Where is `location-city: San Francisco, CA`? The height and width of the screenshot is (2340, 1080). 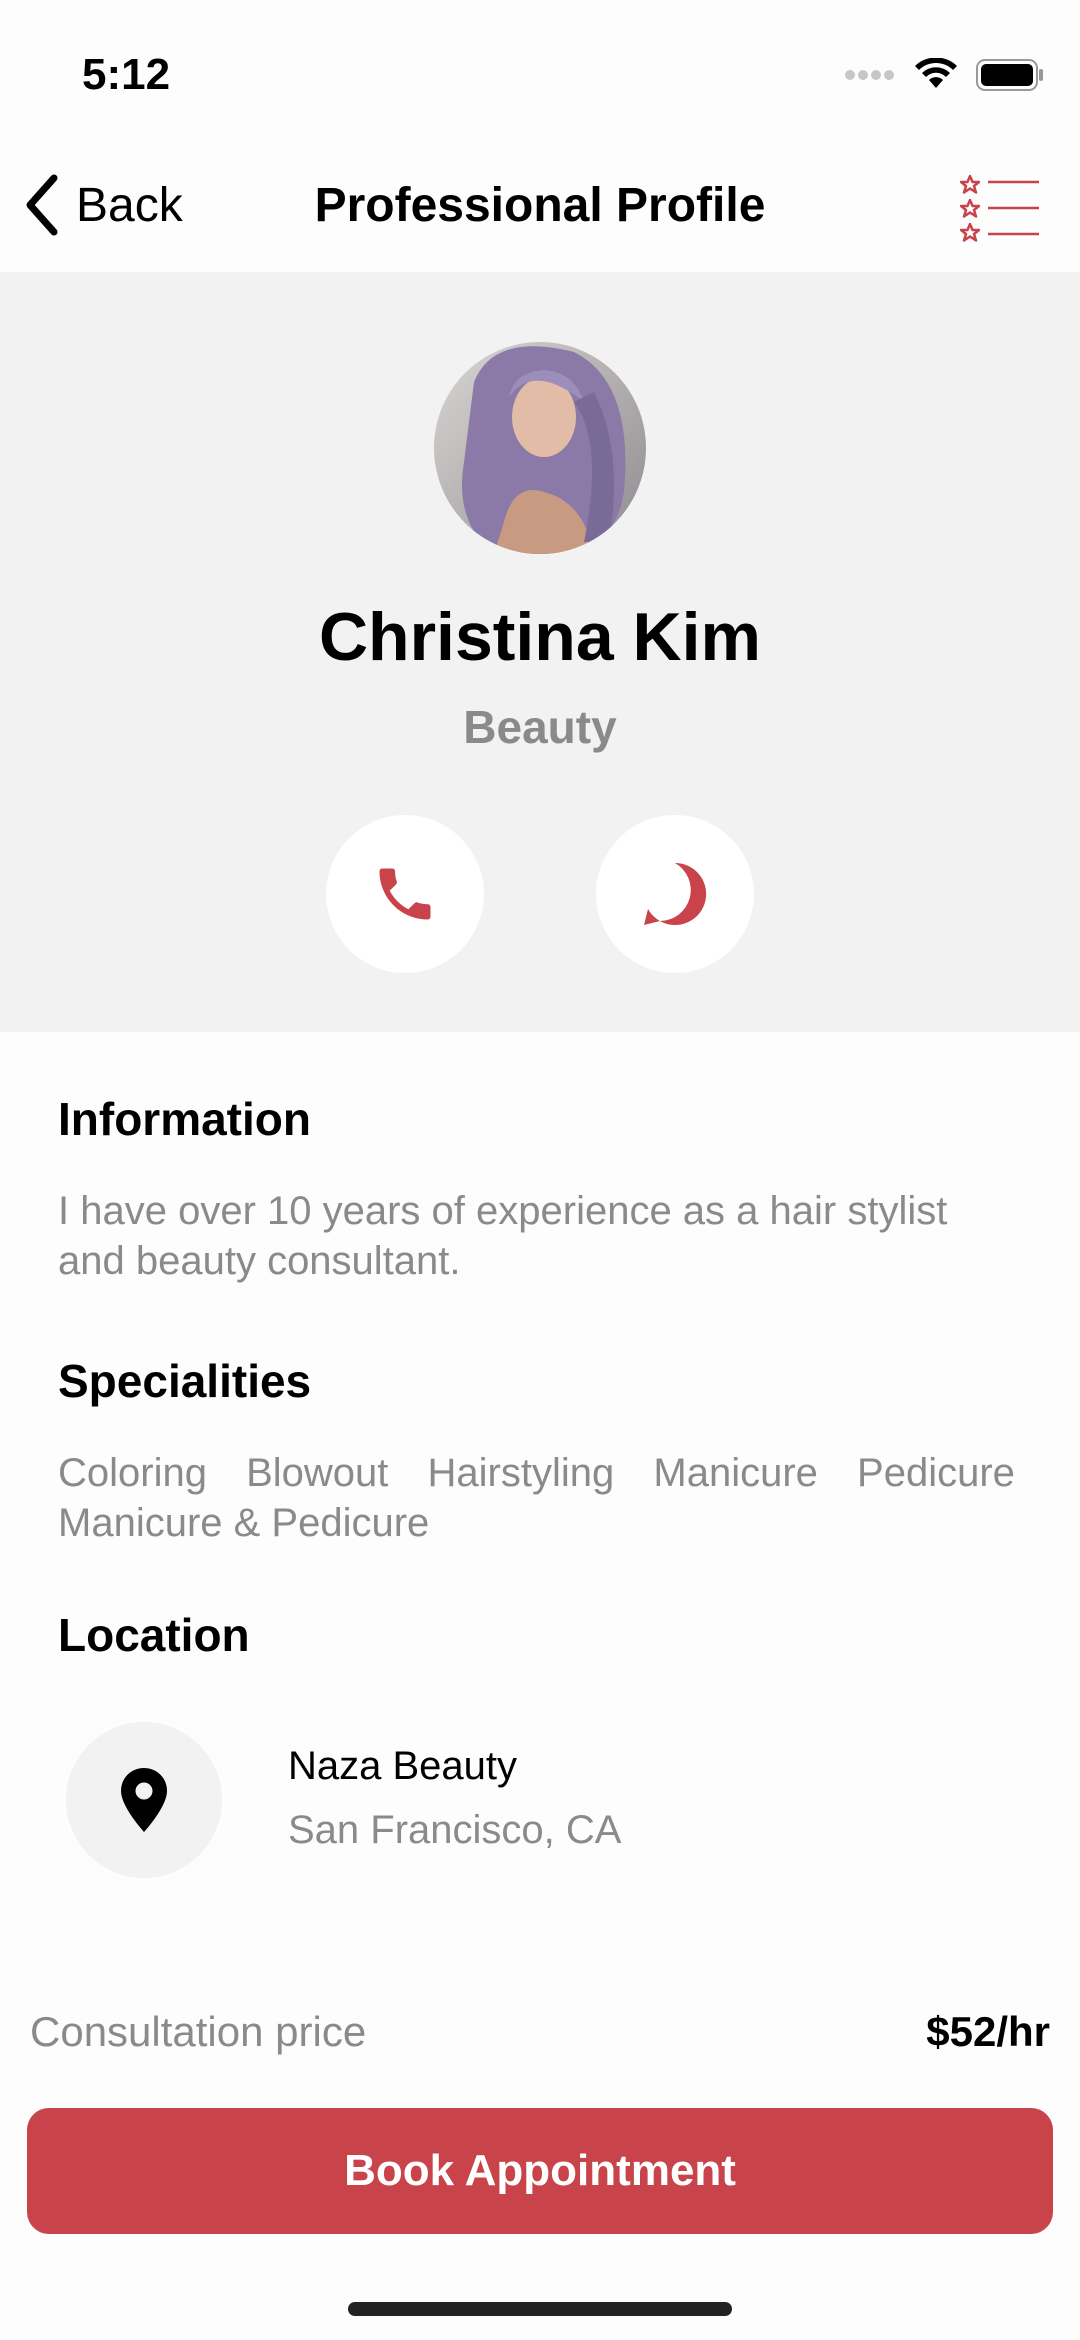 location-city: San Francisco, CA is located at coordinates (455, 1830).